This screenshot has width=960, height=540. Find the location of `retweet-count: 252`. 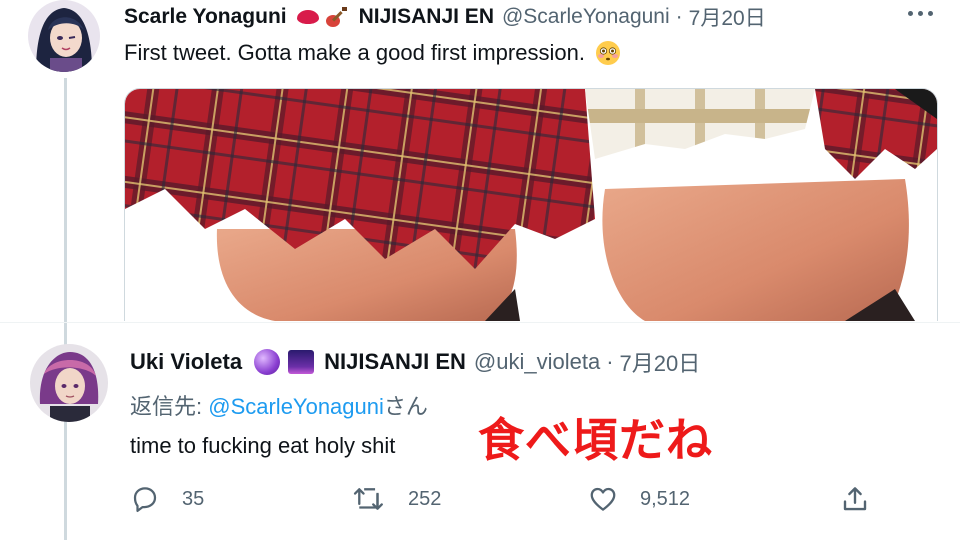

retweet-count: 252 is located at coordinates (425, 498).